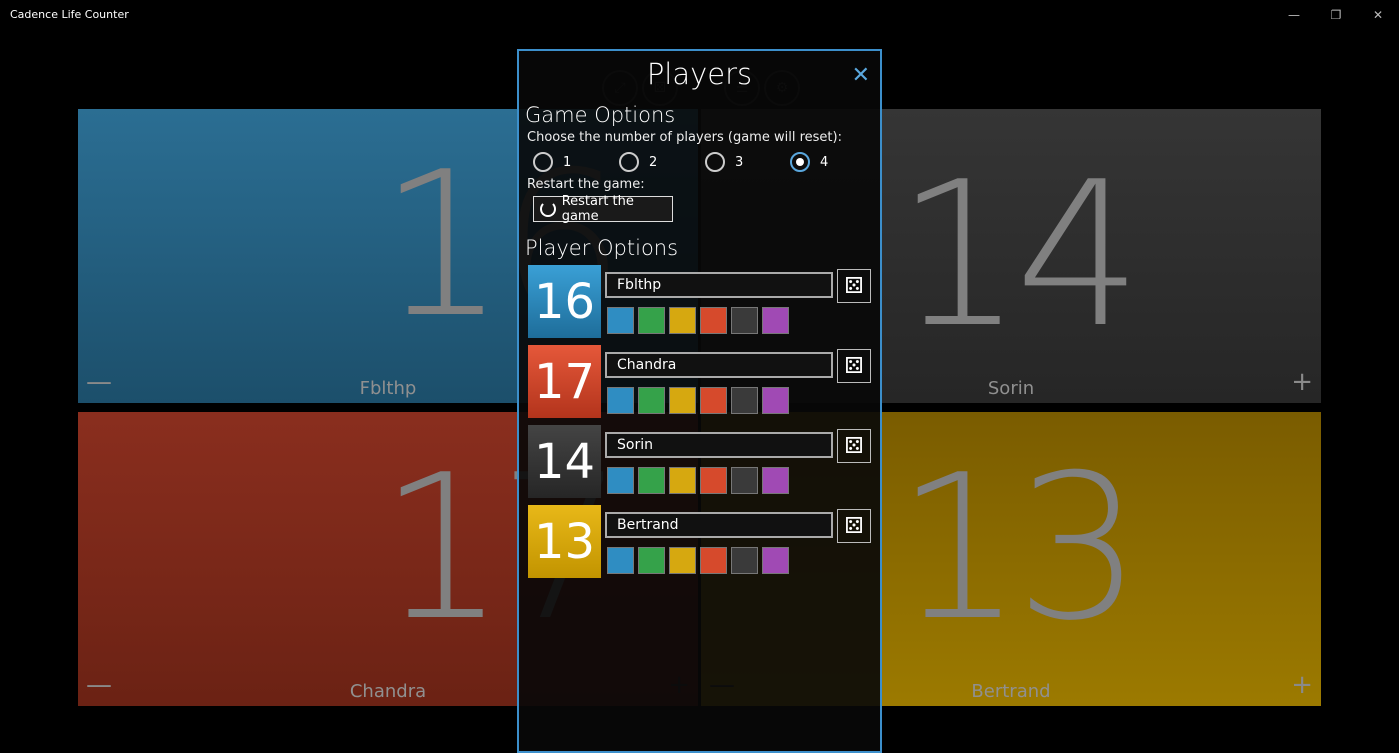 This screenshot has height=753, width=1399. Describe the element at coordinates (564, 461) in the screenshot. I see `life-tile: 14` at that location.